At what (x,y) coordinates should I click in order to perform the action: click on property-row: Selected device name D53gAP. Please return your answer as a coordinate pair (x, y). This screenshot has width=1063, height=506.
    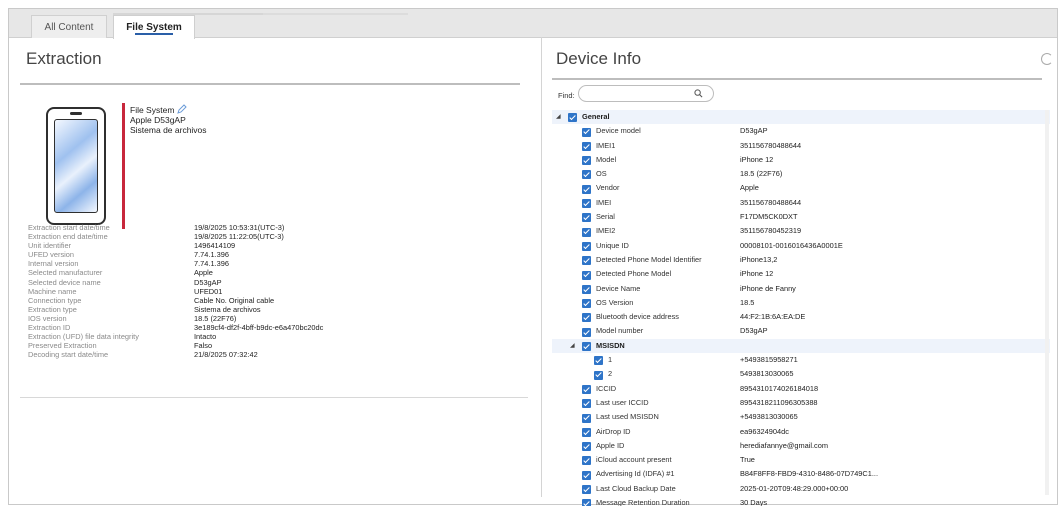
    Looking at the image, I should click on (268, 282).